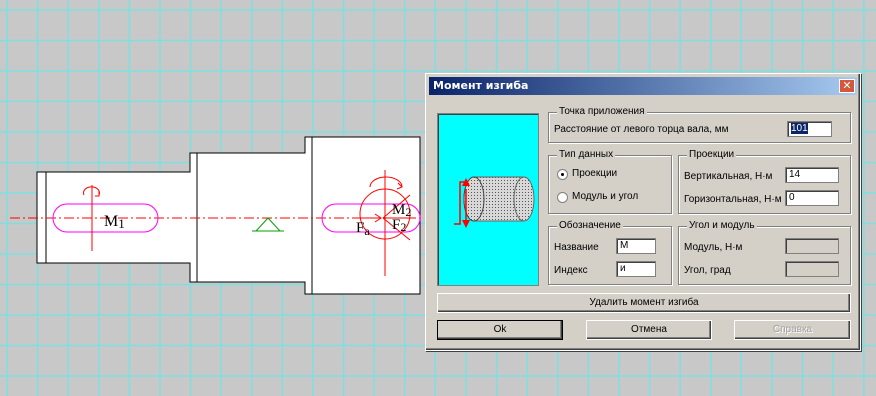 The width and height of the screenshot is (876, 396). I want to click on radio-projections, so click(562, 174).